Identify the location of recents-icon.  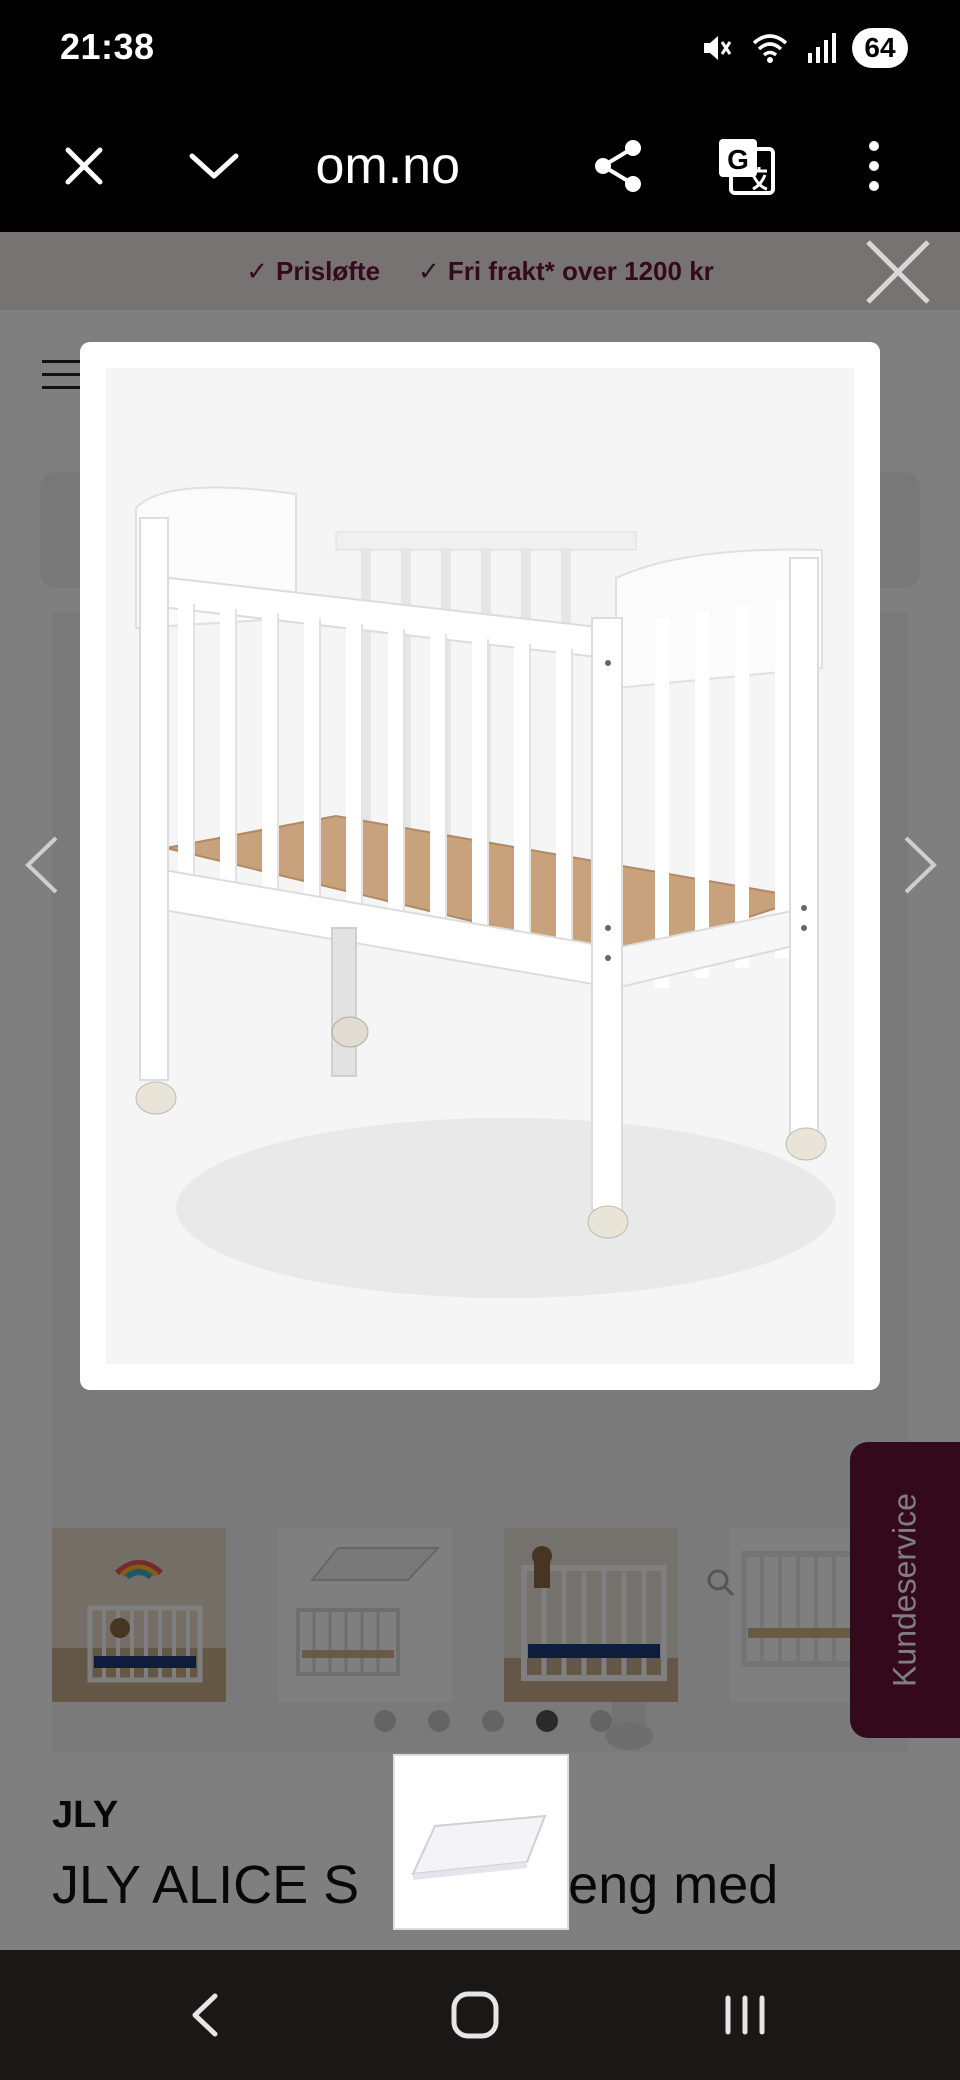
(745, 2015).